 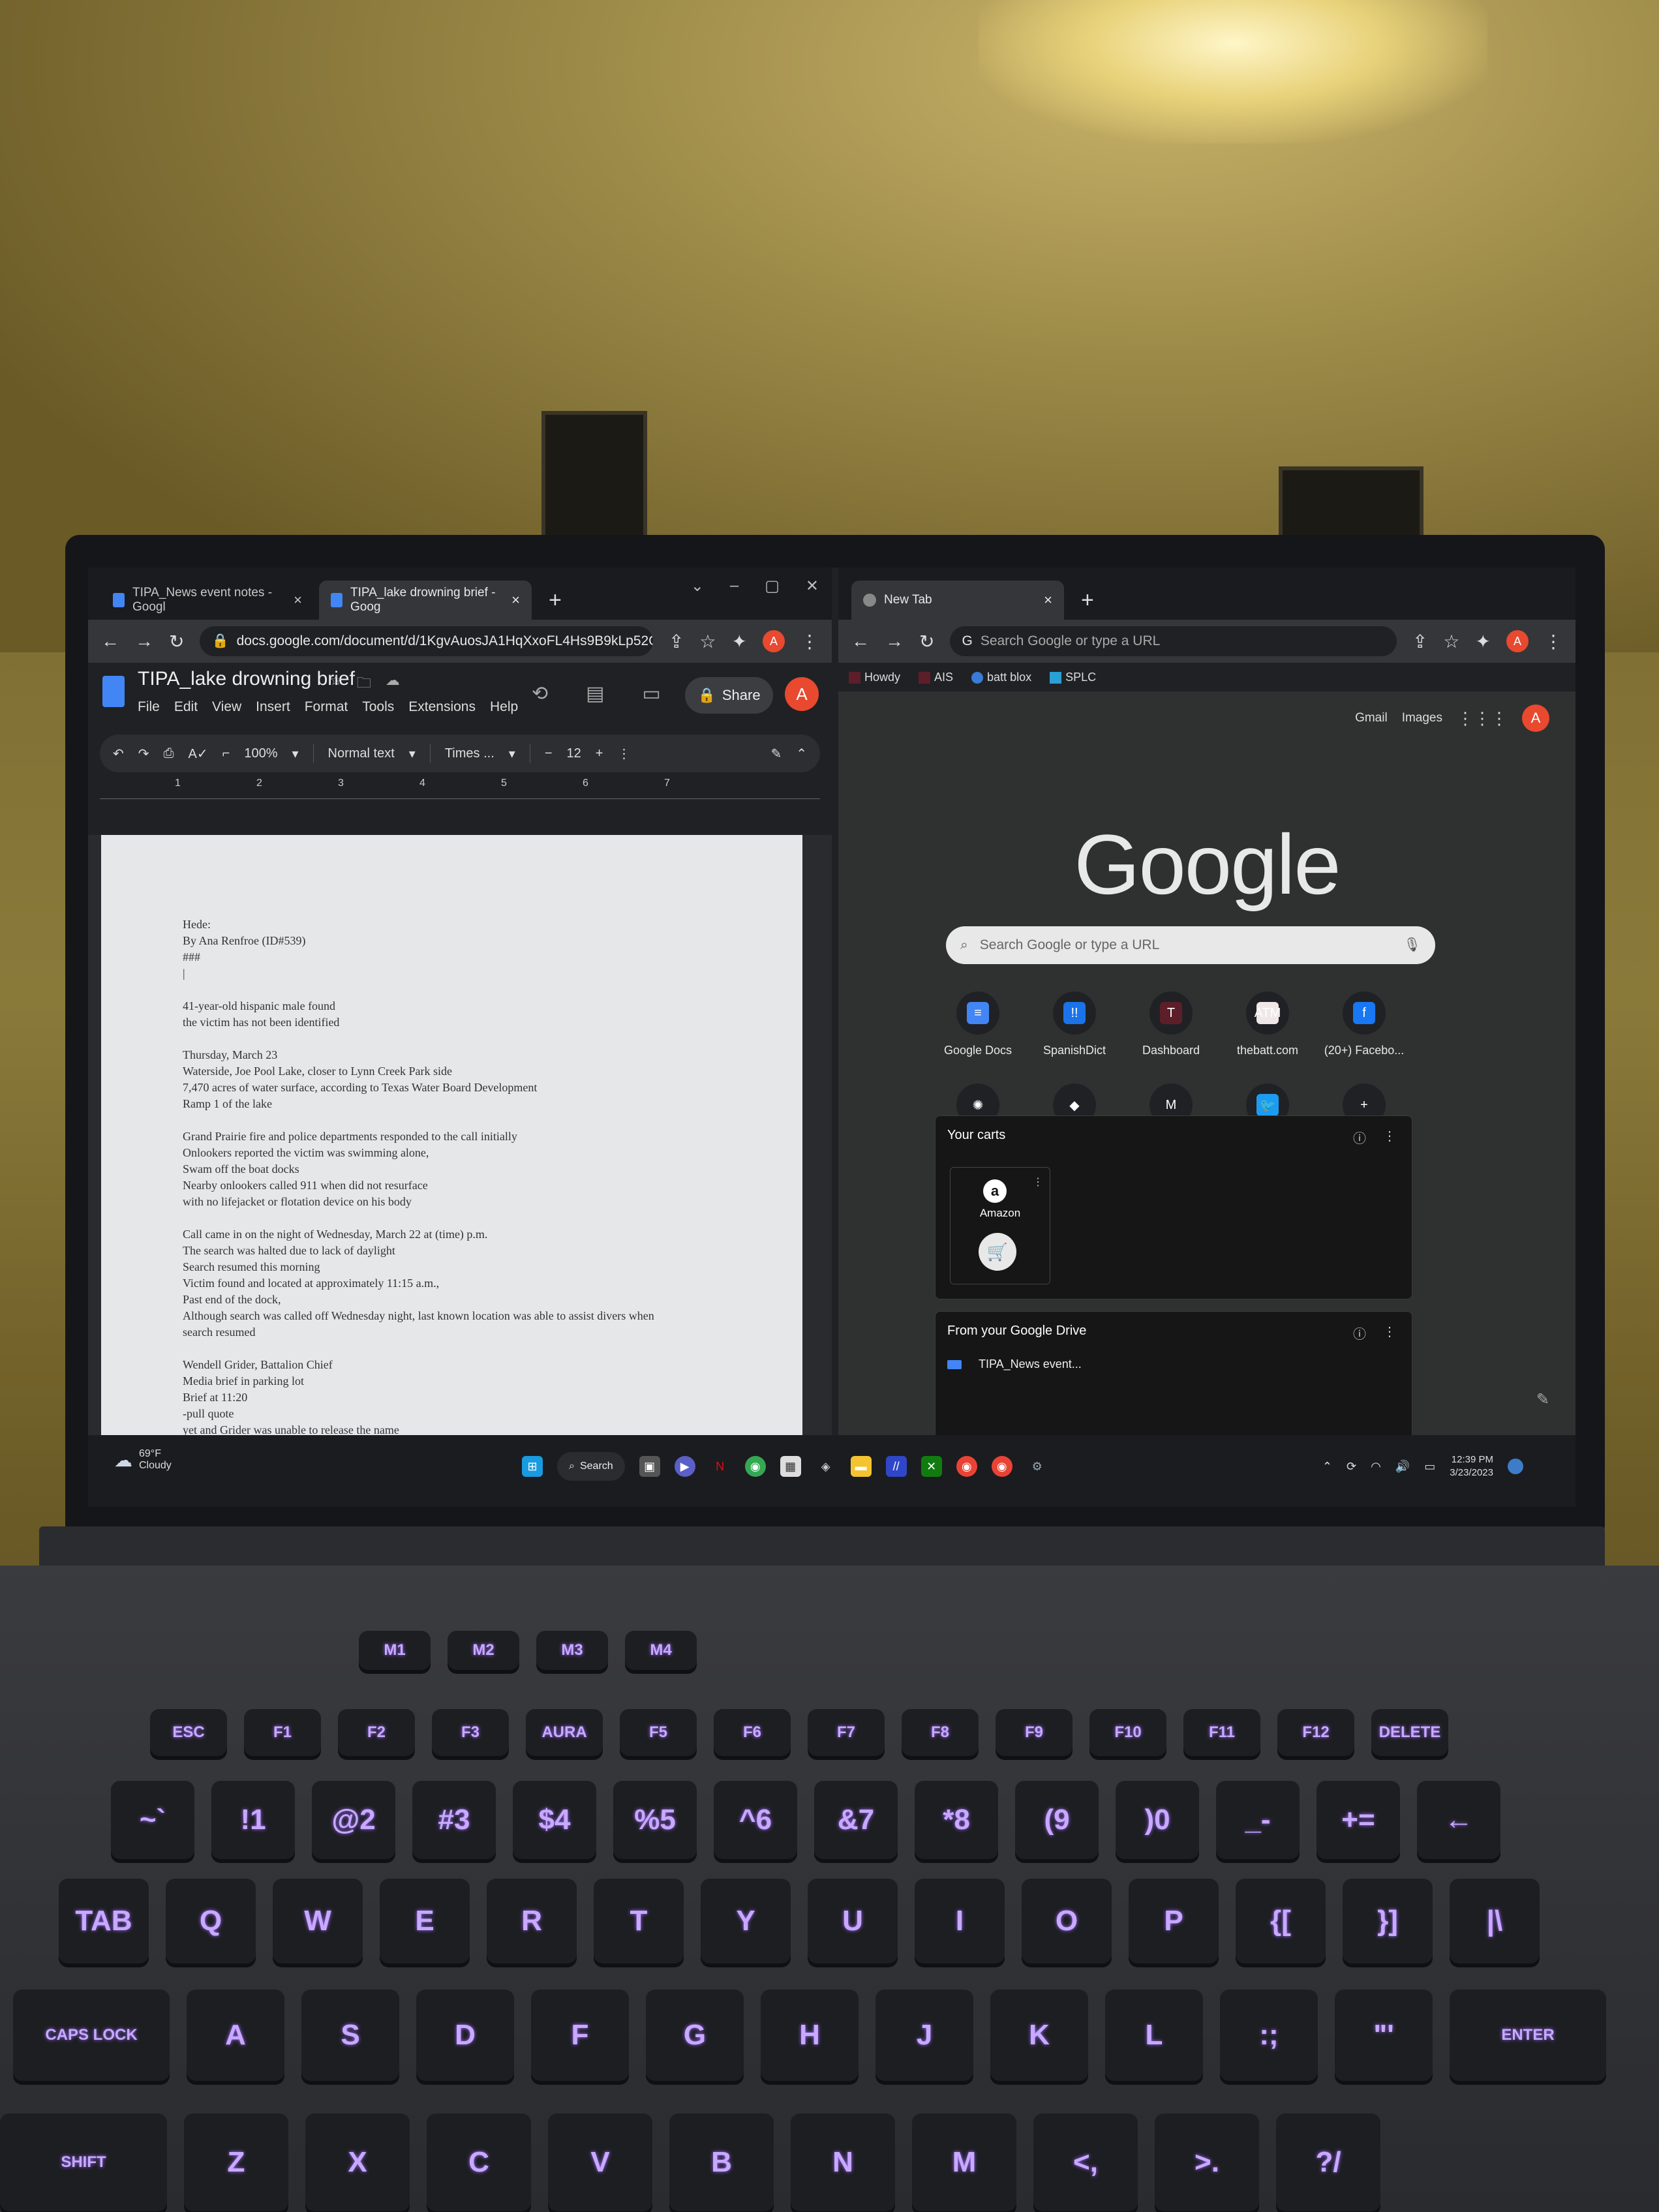 What do you see at coordinates (661, 1650) in the screenshot?
I see `key: M4` at bounding box center [661, 1650].